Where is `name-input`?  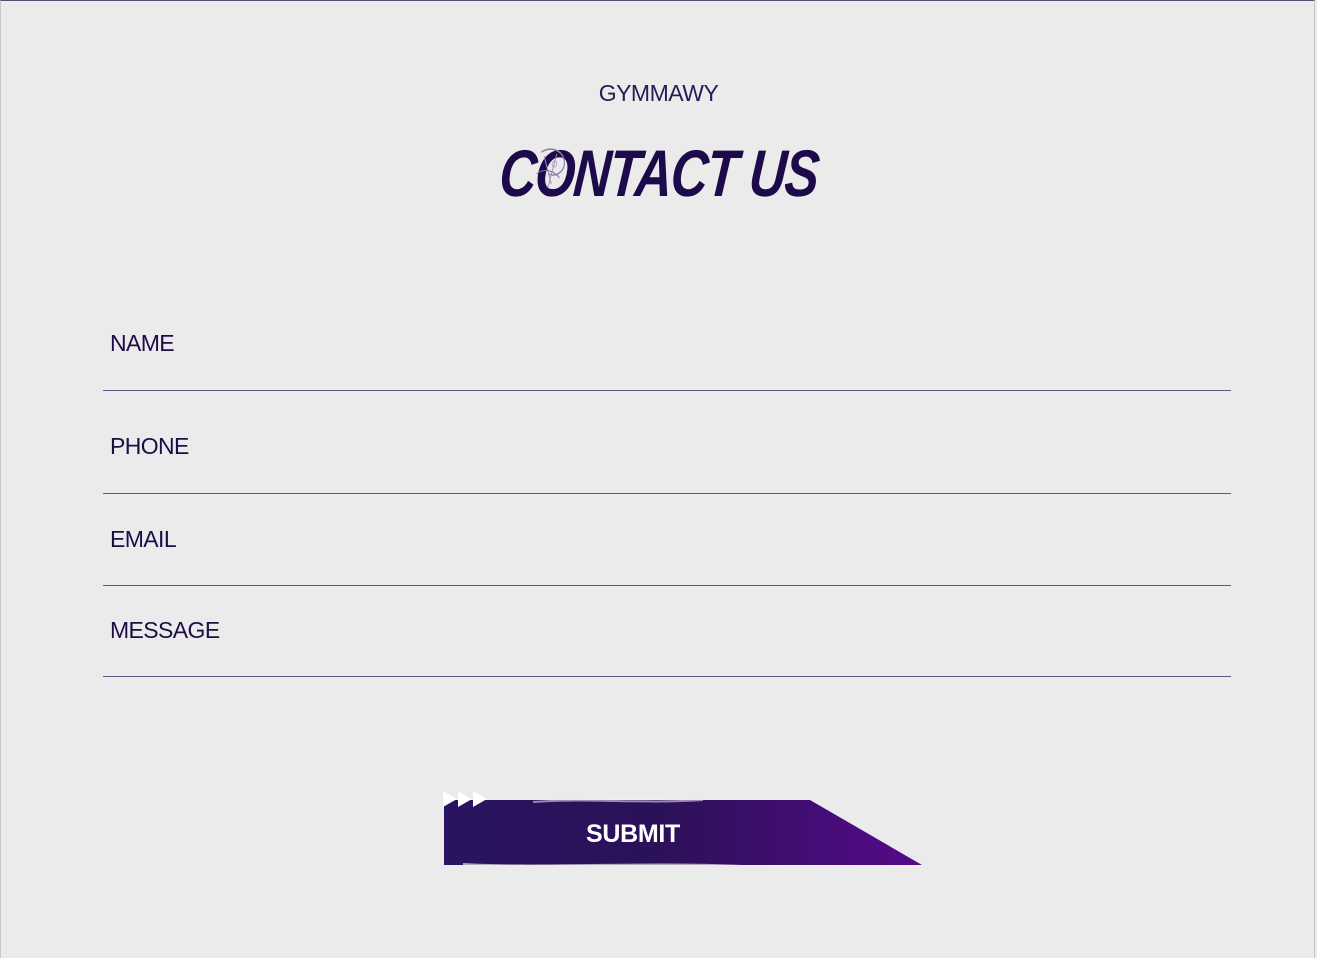
name-input is located at coordinates (667, 343).